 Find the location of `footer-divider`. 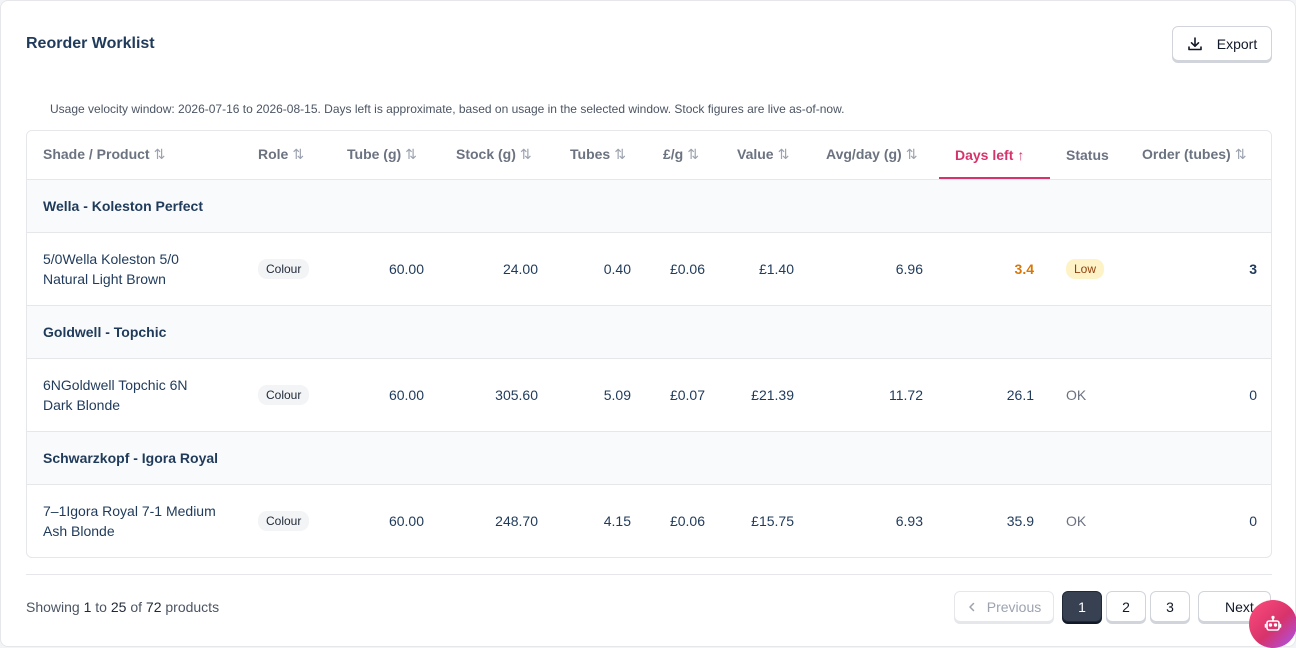

footer-divider is located at coordinates (649, 574).